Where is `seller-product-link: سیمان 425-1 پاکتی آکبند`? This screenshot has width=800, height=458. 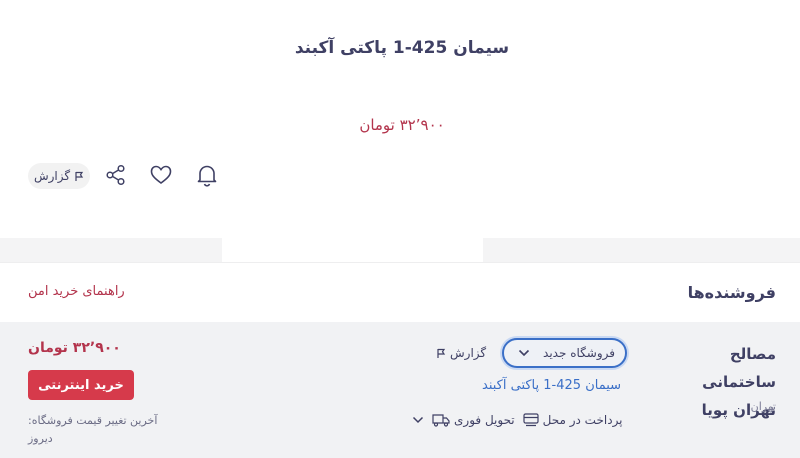
seller-product-link: سیمان 425-1 پاکتی آکبند is located at coordinates (551, 385).